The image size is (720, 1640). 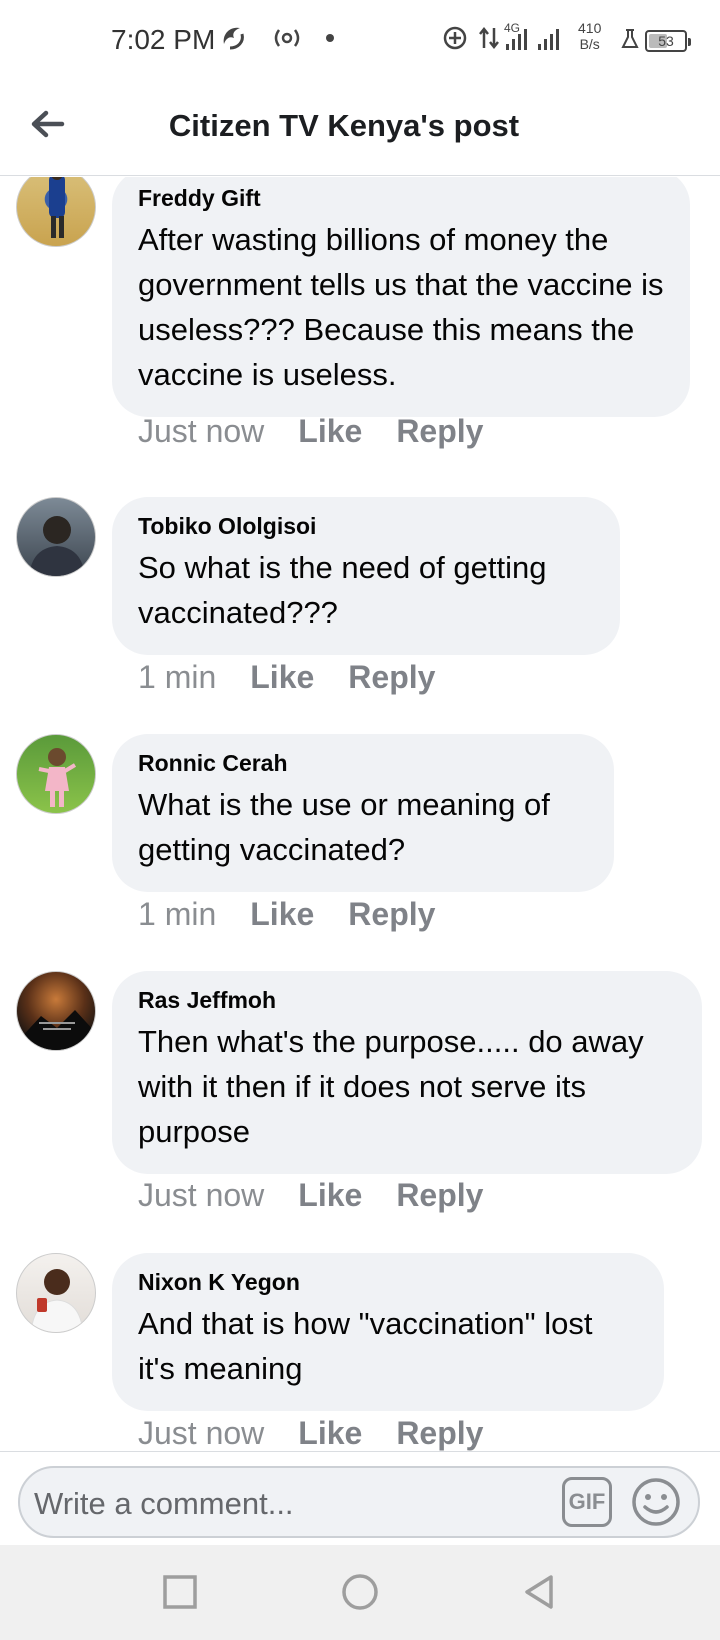 What do you see at coordinates (590, 28) in the screenshot?
I see `network-speed-value: 410` at bounding box center [590, 28].